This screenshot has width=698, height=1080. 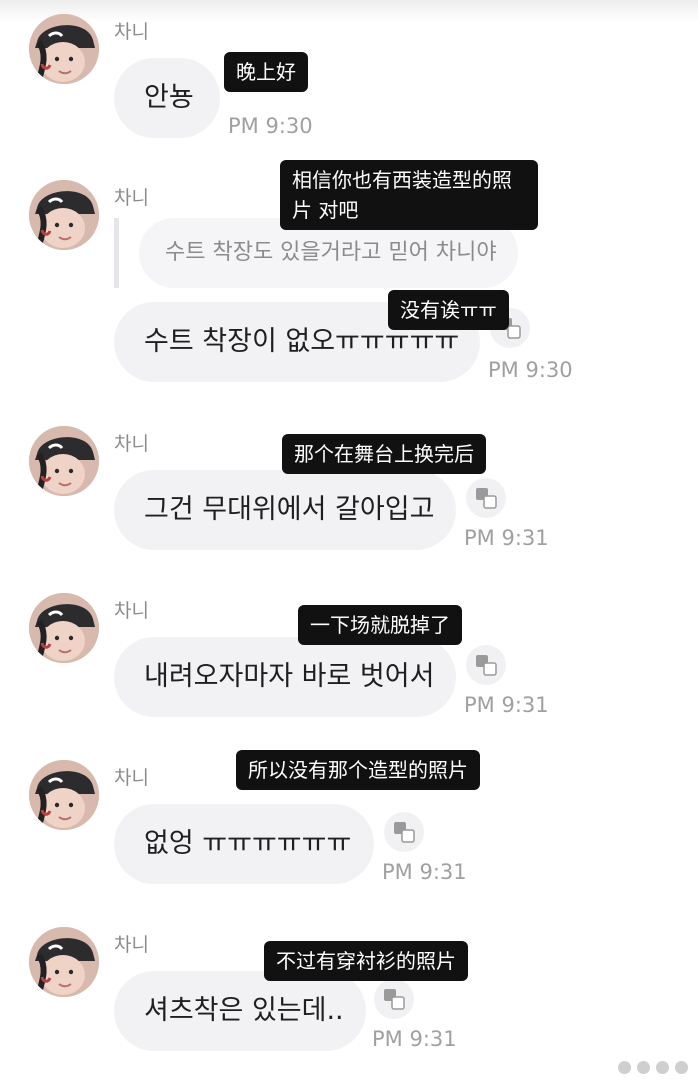 What do you see at coordinates (380, 625) in the screenshot?
I see `translation-caption: 一下场就脱掉了` at bounding box center [380, 625].